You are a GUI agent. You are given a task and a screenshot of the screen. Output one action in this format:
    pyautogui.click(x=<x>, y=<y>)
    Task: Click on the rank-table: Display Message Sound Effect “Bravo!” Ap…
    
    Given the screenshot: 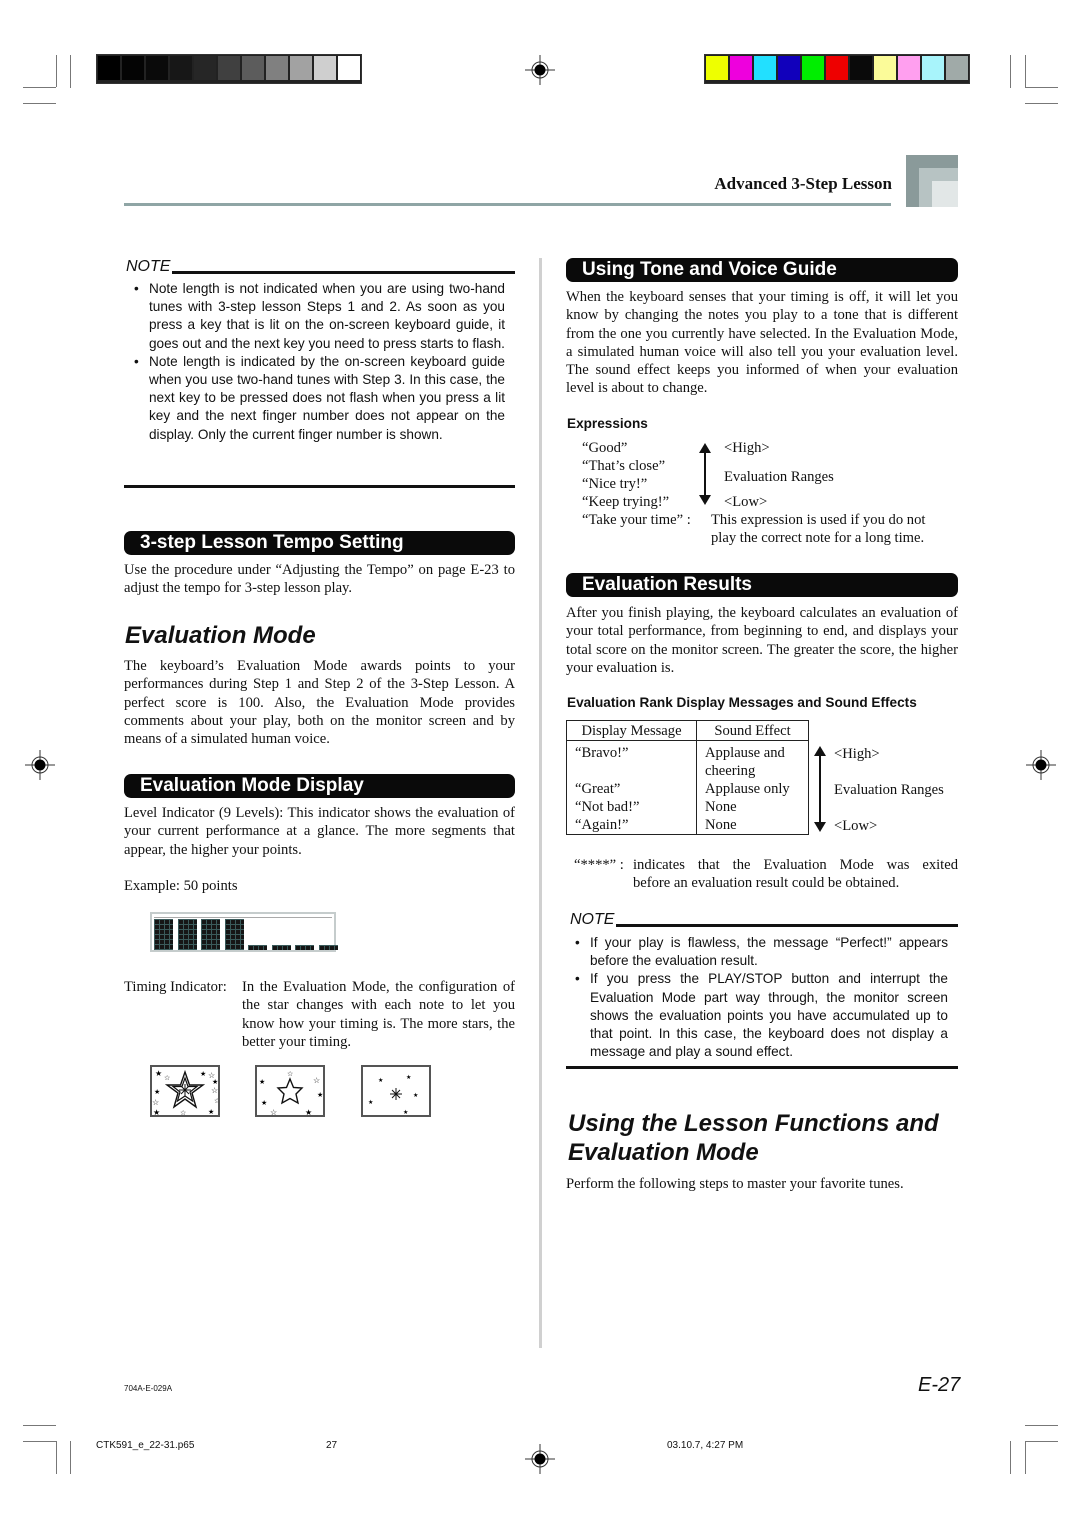 What is the action you would take?
    pyautogui.click(x=687, y=777)
    